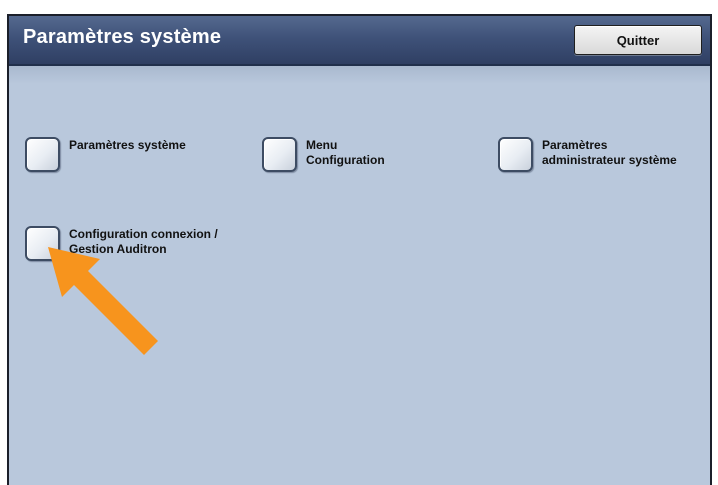 Image resolution: width=718 pixels, height=485 pixels. Describe the element at coordinates (105, 154) in the screenshot. I see `option-parametres-systeme: Paramètres système` at that location.